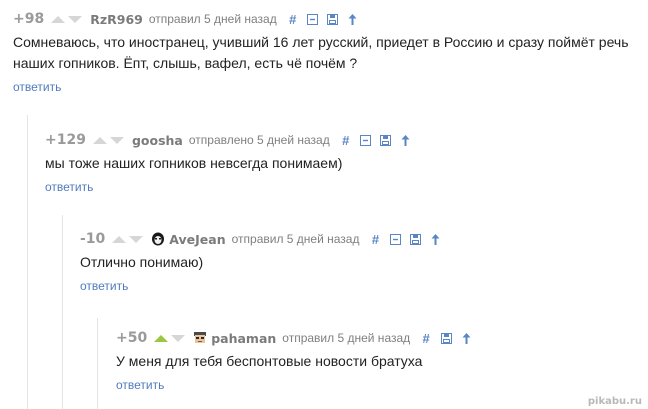 This screenshot has width=648, height=409. I want to click on comment-rating: +50, so click(132, 338).